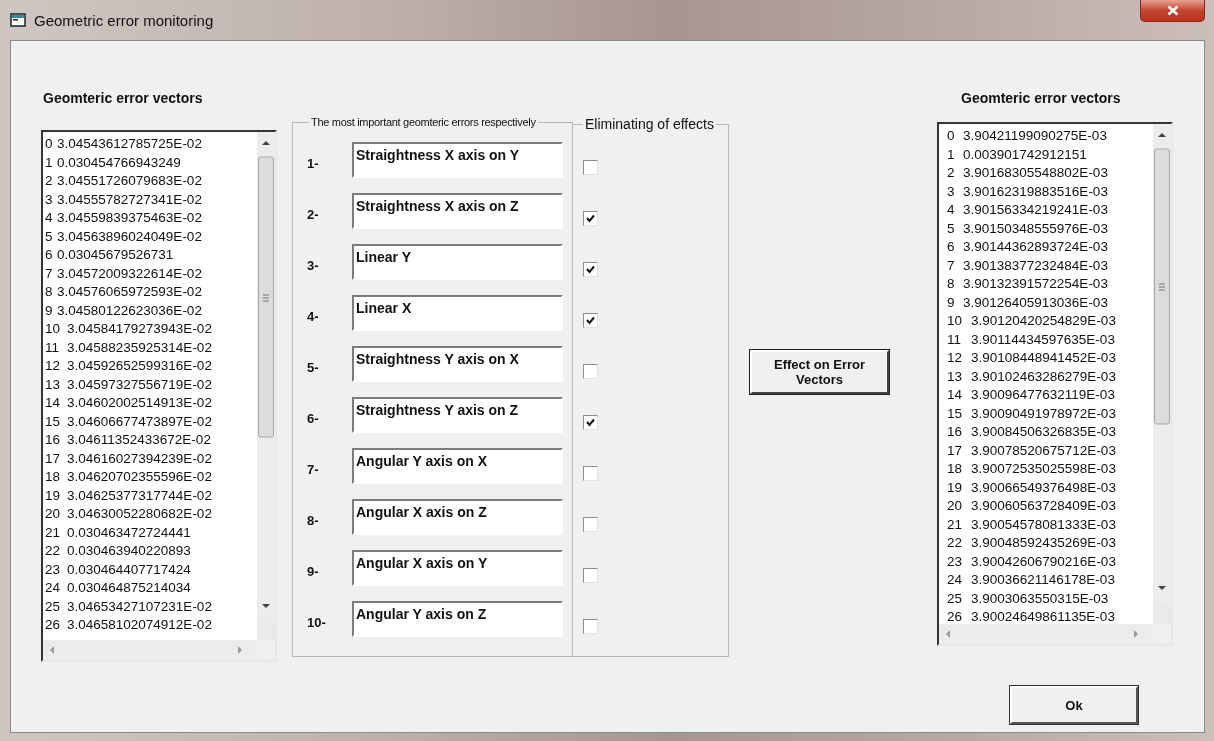 The width and height of the screenshot is (1214, 741). I want to click on vector-value: 3.04580122623036E-02, so click(129, 310).